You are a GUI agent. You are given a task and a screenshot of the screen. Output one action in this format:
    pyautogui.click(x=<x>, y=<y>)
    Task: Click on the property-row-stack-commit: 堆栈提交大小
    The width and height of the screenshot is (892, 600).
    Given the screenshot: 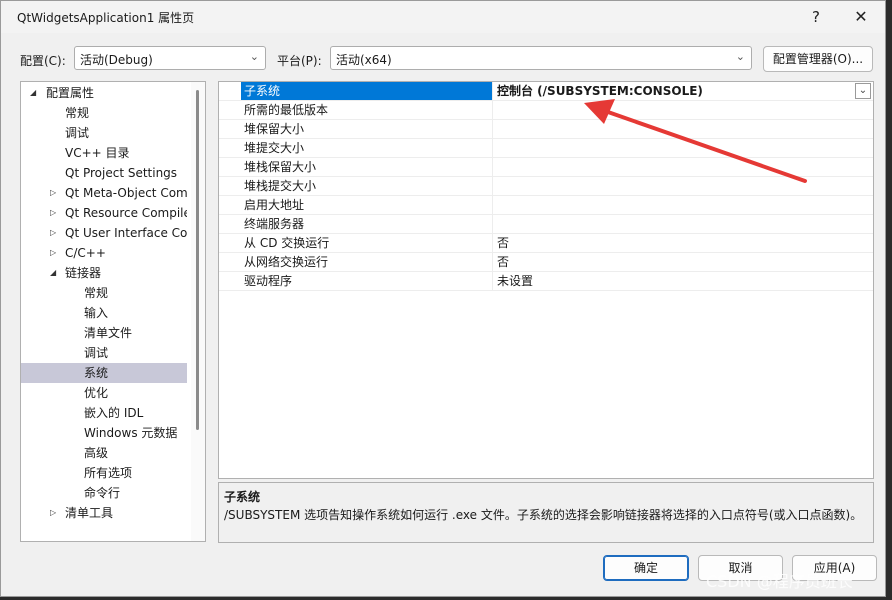 What is the action you would take?
    pyautogui.click(x=546, y=186)
    